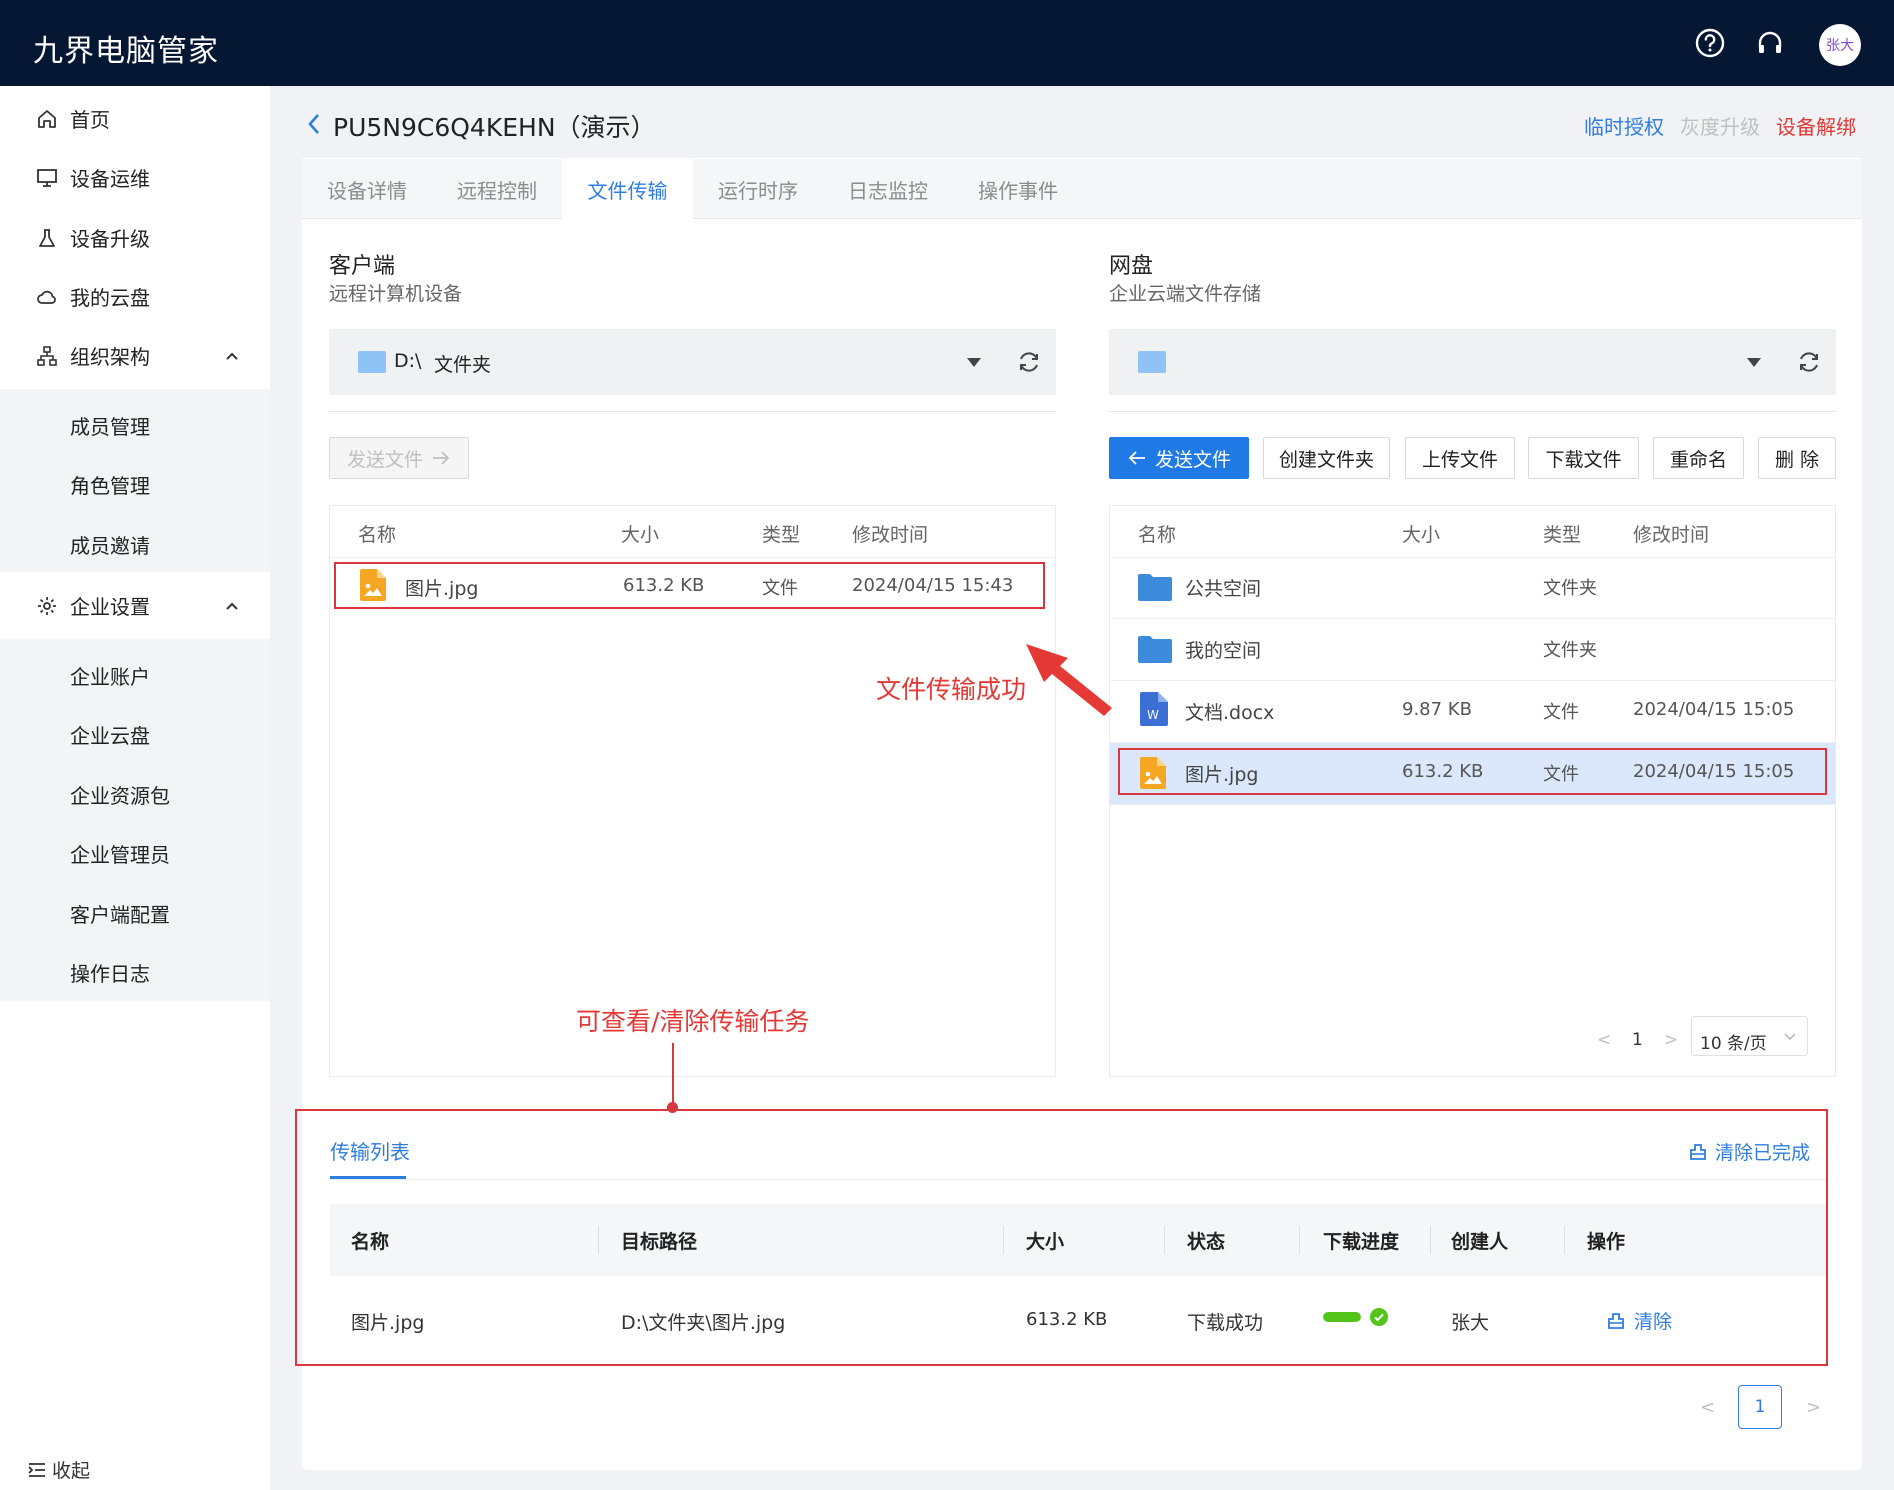  Describe the element at coordinates (110, 356) in the screenshot. I see `sidebar-item-label: 组织架构` at that location.